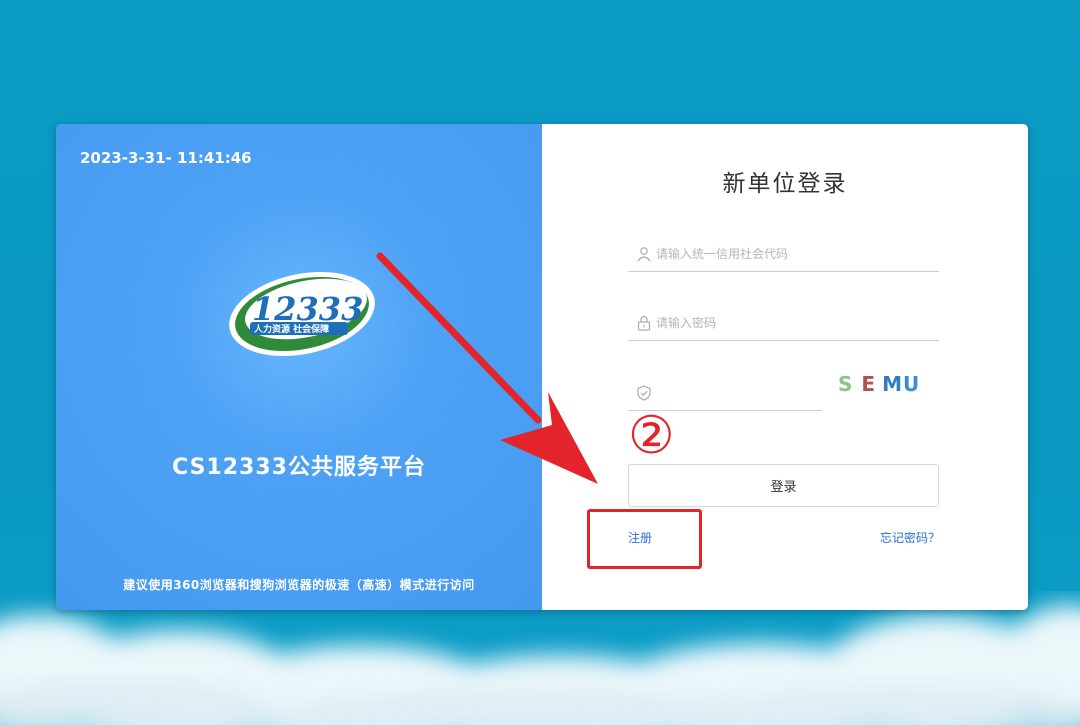 This screenshot has width=1080, height=725. What do you see at coordinates (880, 387) in the screenshot?
I see `captcha-image: S E MU` at bounding box center [880, 387].